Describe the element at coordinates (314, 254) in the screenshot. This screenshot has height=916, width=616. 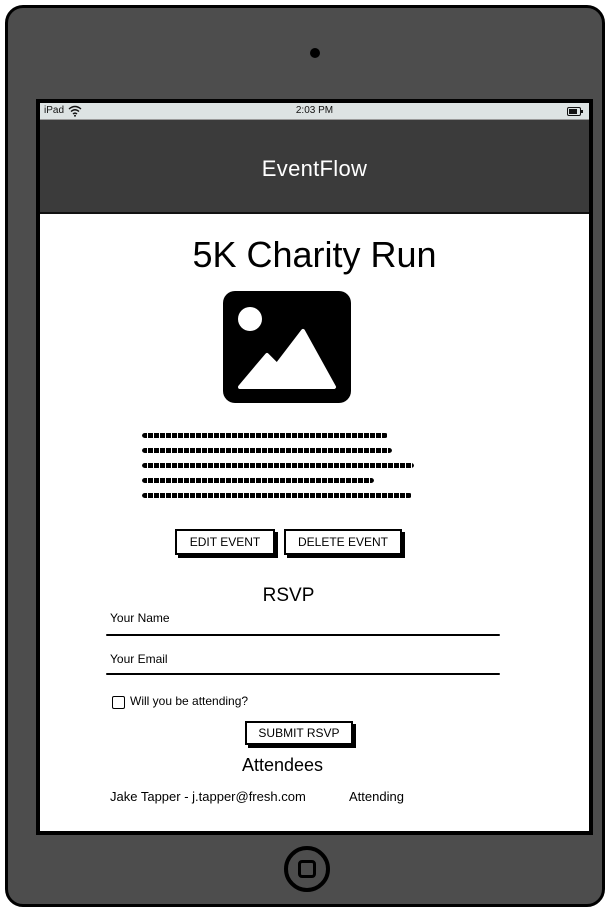
I see `event-title: 5K Charity Run` at that location.